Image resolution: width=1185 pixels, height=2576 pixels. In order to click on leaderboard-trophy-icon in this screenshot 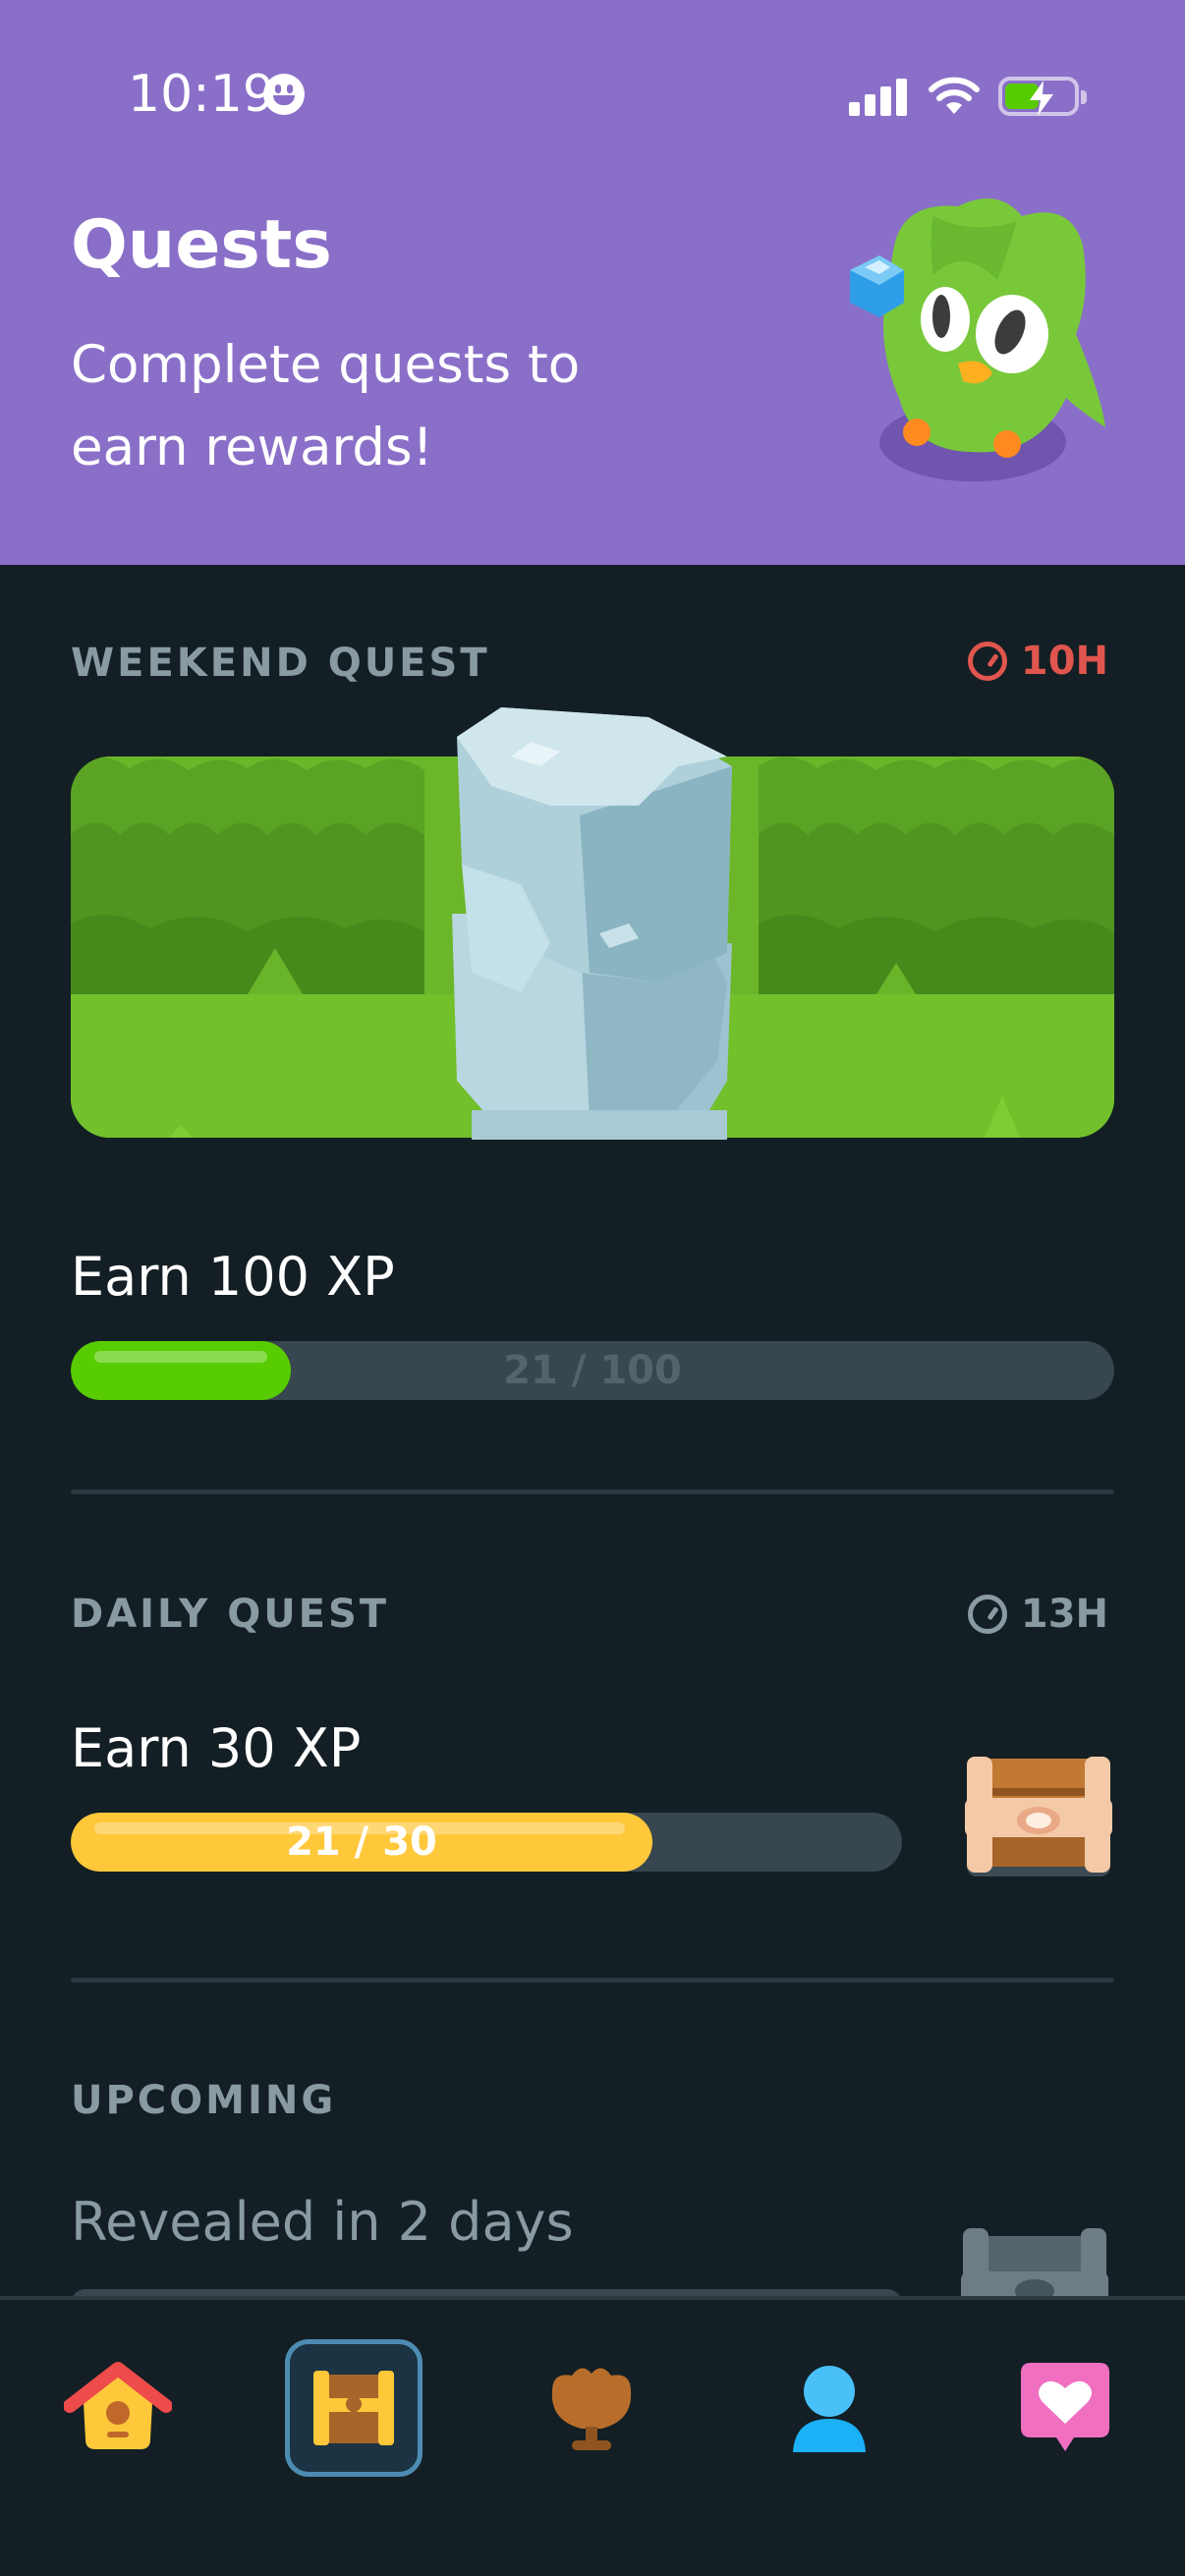, I will do `click(592, 2408)`.